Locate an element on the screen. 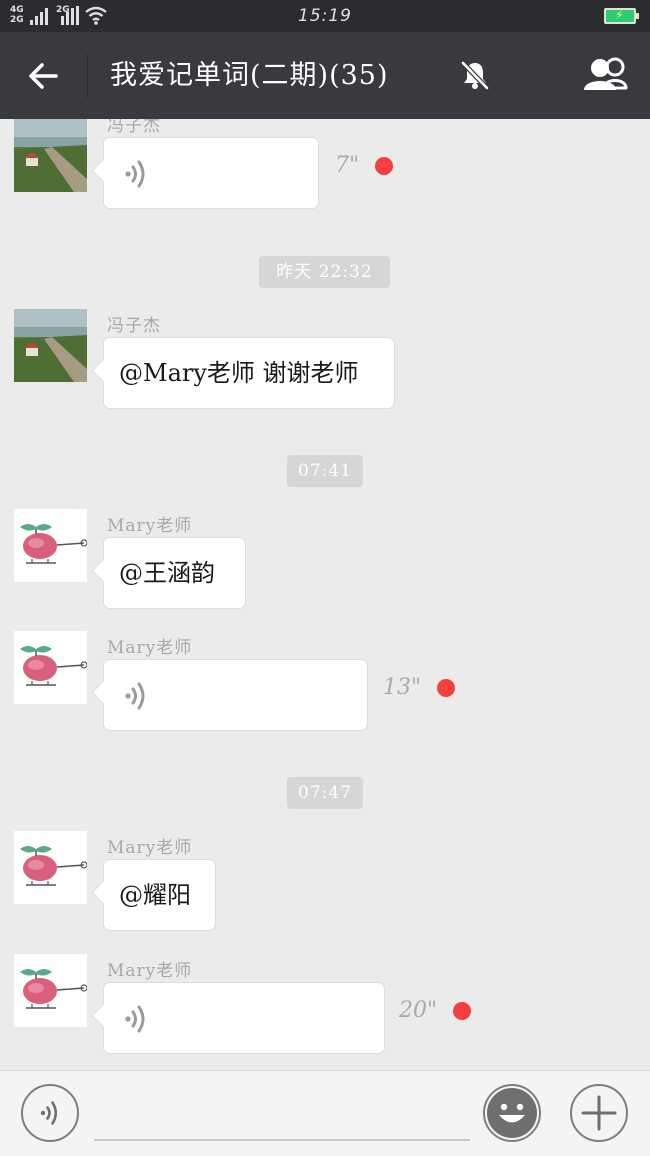  voice-duration: 7" is located at coordinates (347, 165).